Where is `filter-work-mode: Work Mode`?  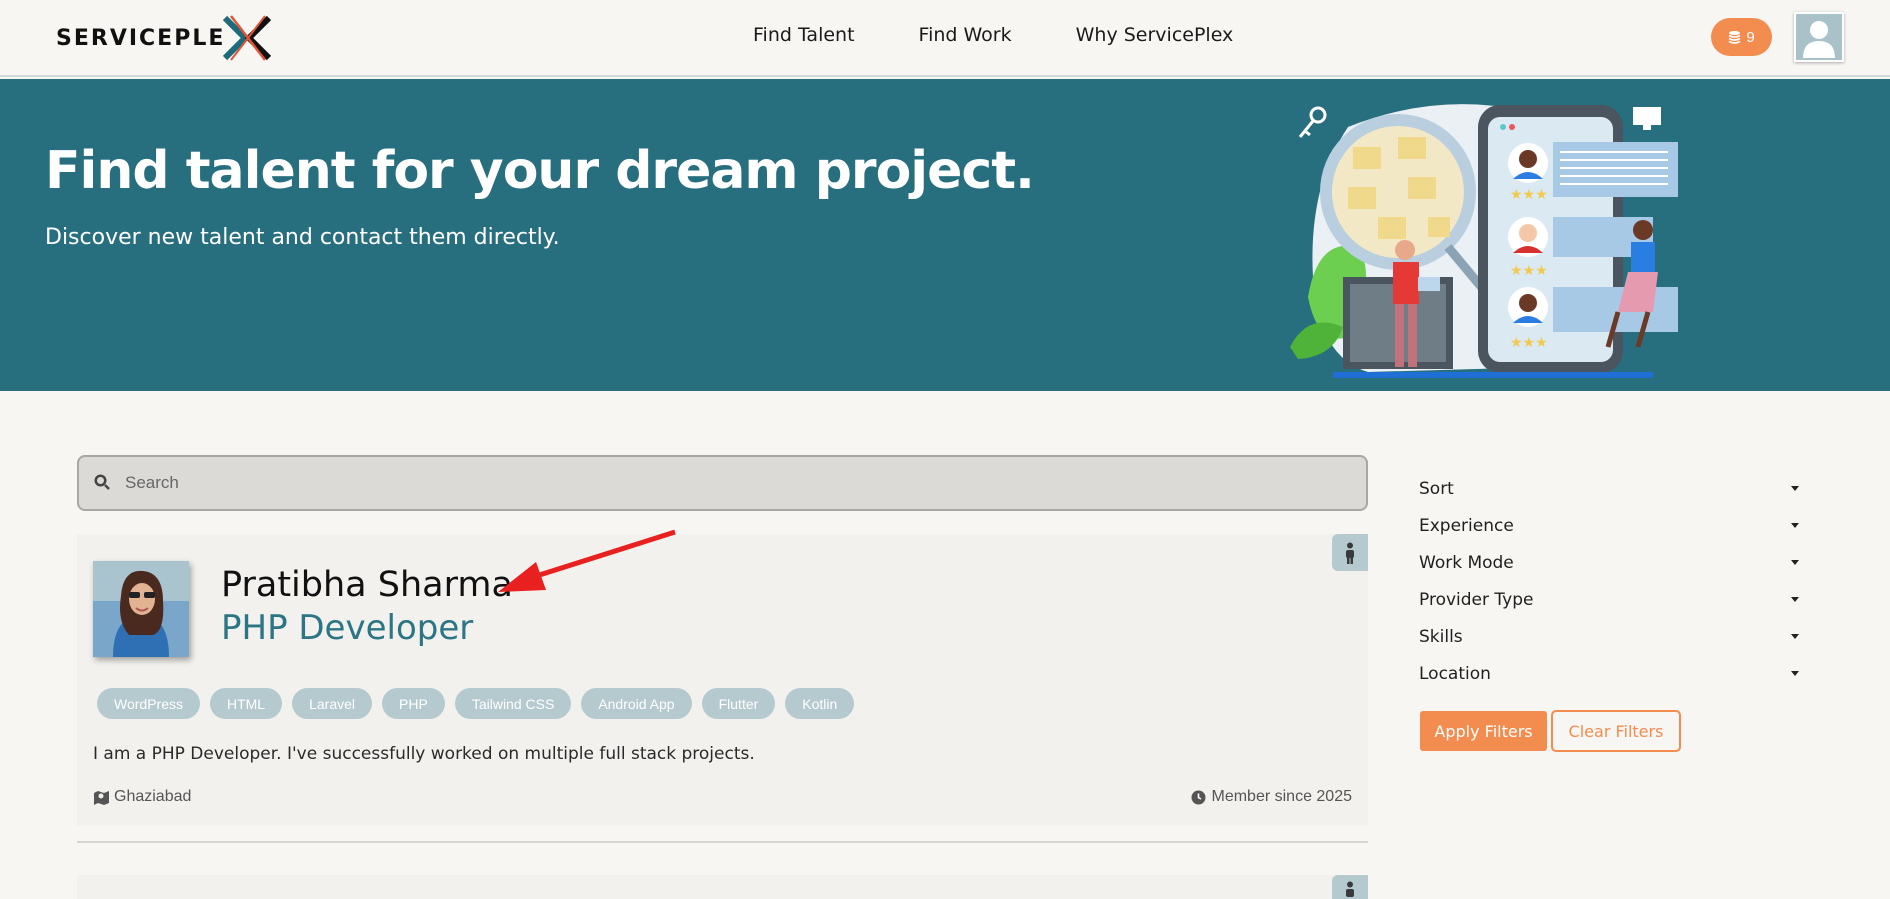
filter-work-mode: Work Mode is located at coordinates (1611, 562).